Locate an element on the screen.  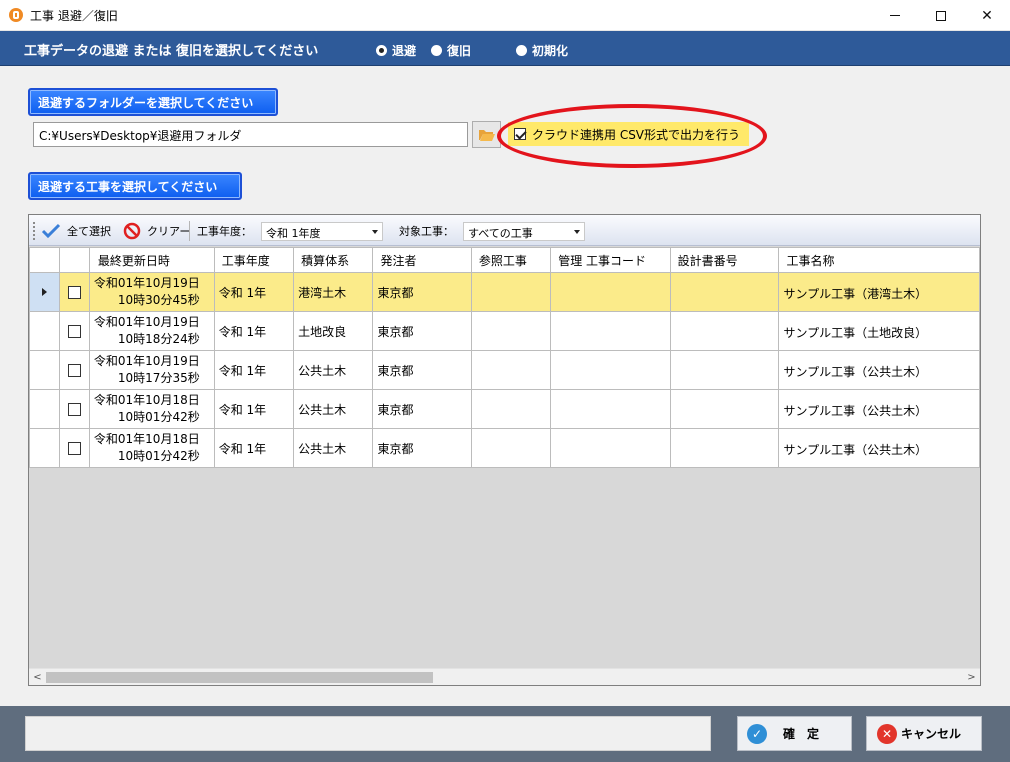
clear-button: クリアー is located at coordinates (156, 230).